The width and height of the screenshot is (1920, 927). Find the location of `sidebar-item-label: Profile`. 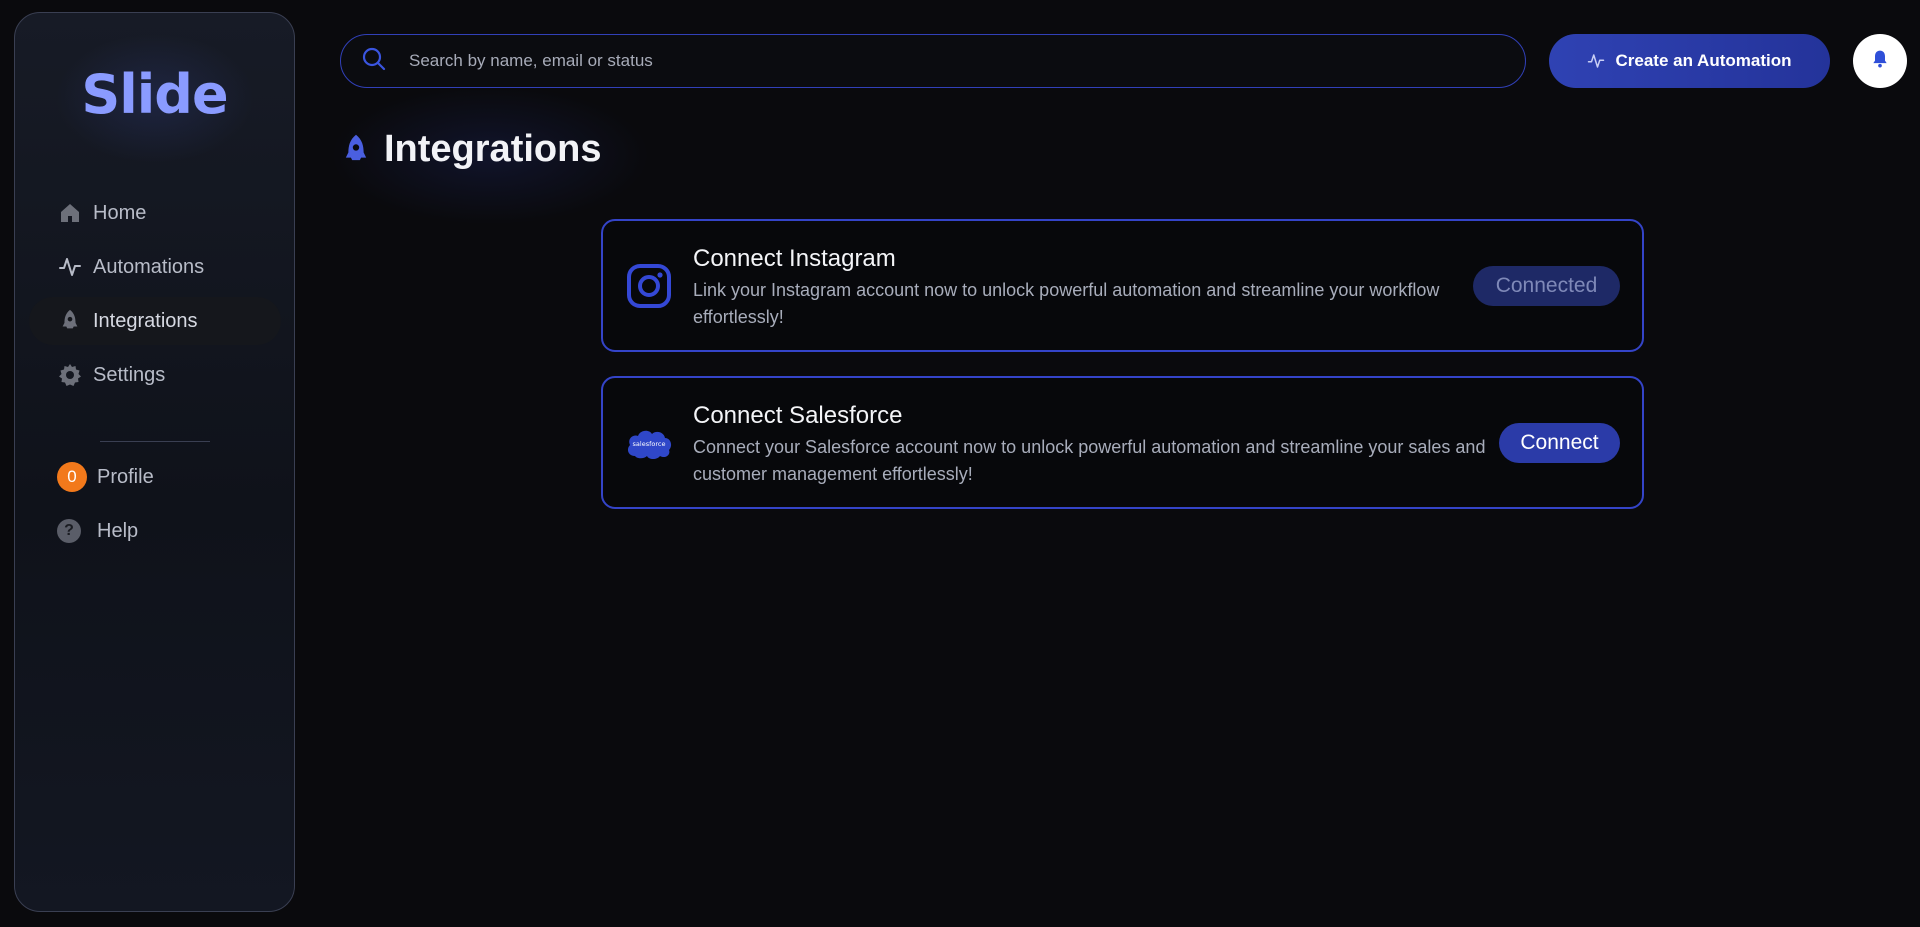

sidebar-item-label: Profile is located at coordinates (125, 476).